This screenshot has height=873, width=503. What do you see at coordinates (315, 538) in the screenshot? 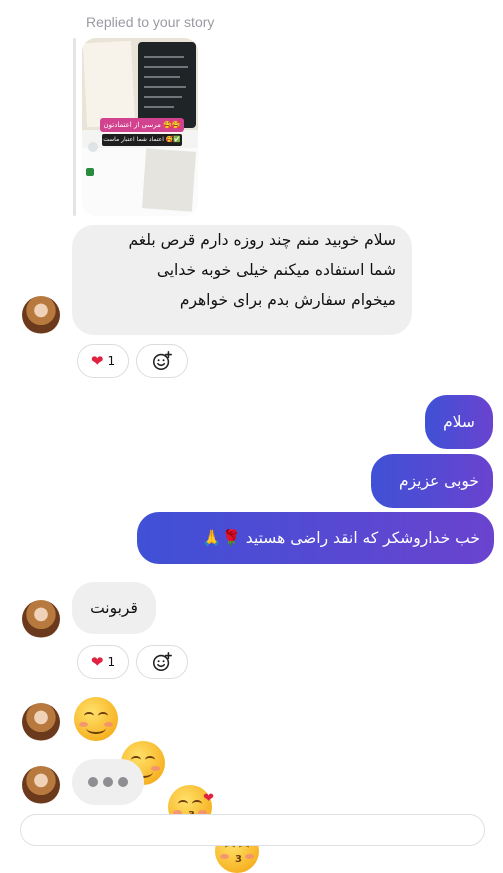
I see `outgoing-message-bubble: خب خداروشکر که انقد راضی هستید 🌹🙏` at bounding box center [315, 538].